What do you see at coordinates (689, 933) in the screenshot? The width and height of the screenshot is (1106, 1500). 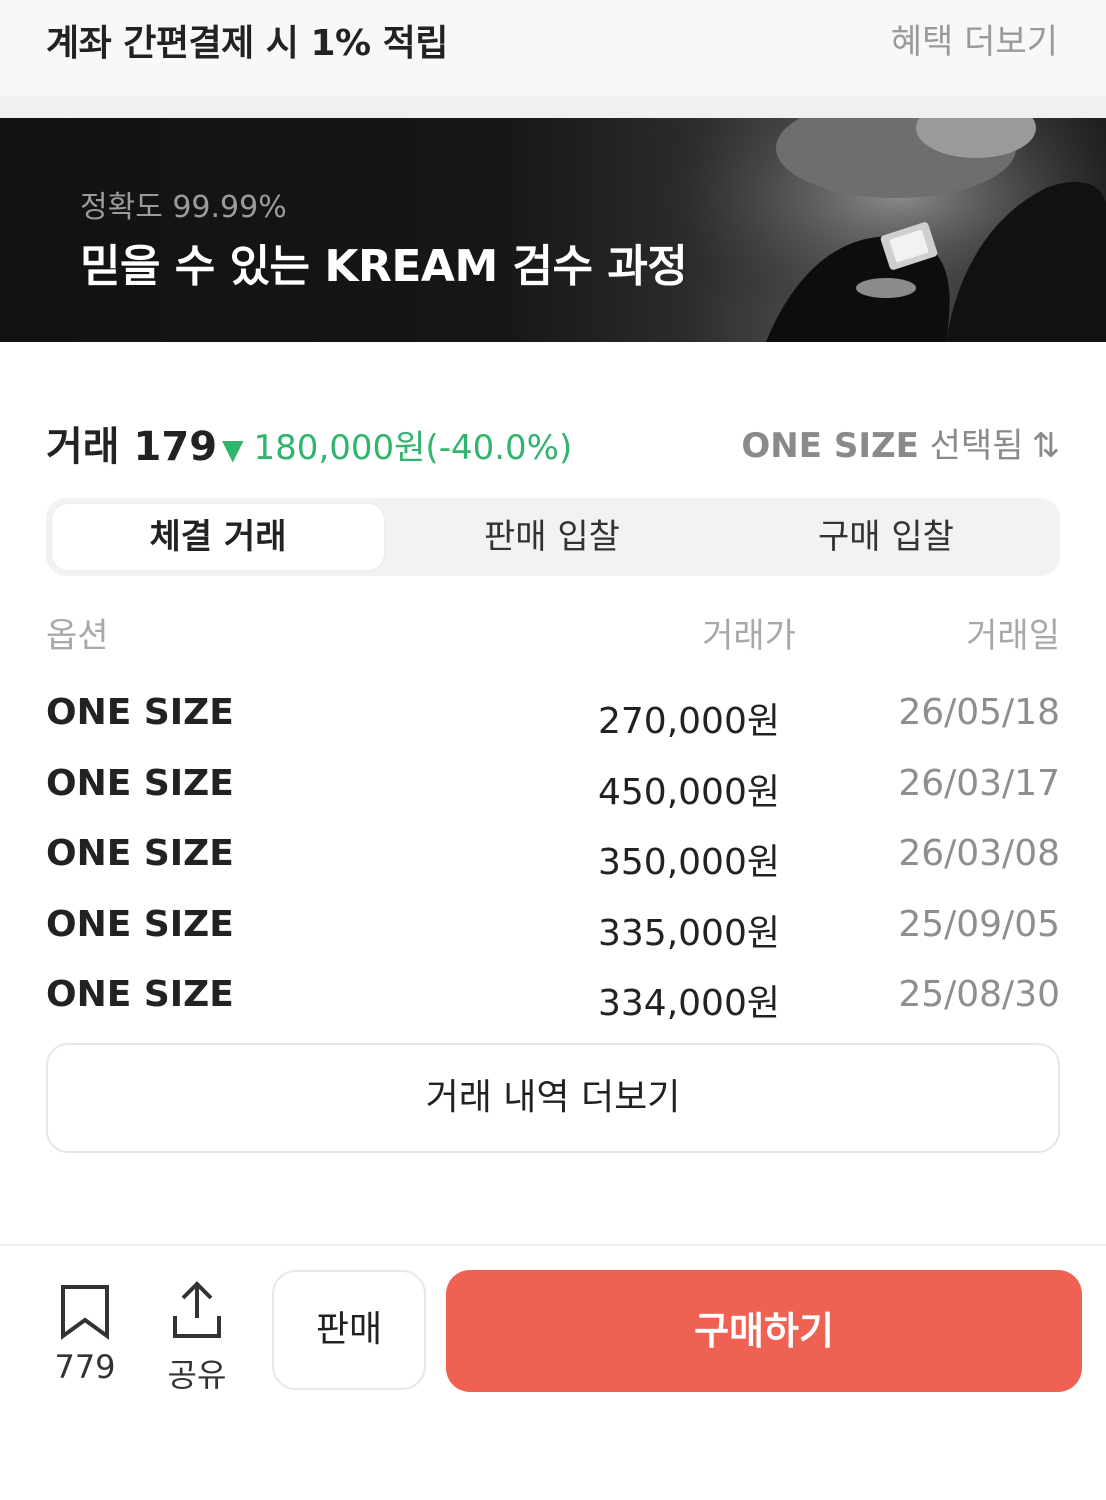 I see `row-price: 335,000원` at bounding box center [689, 933].